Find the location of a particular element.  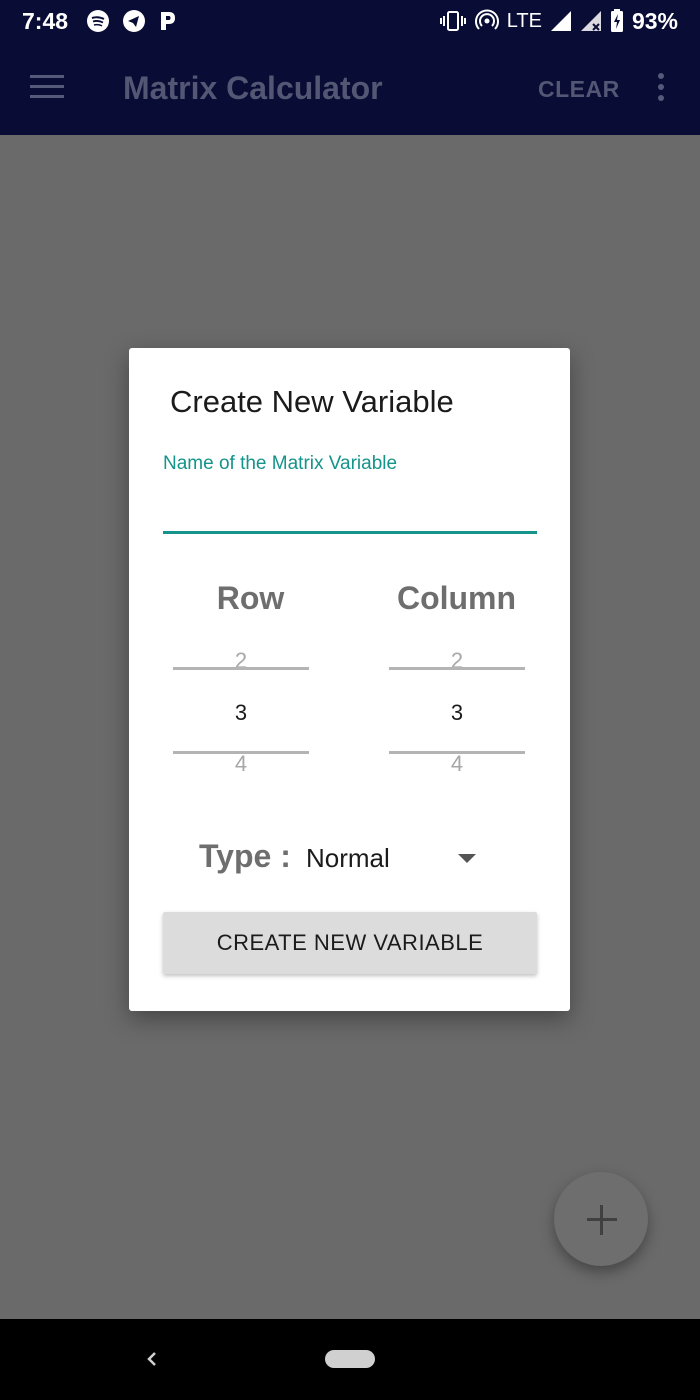

name-field-label: Name of the Matrix Variable is located at coordinates (280, 463).